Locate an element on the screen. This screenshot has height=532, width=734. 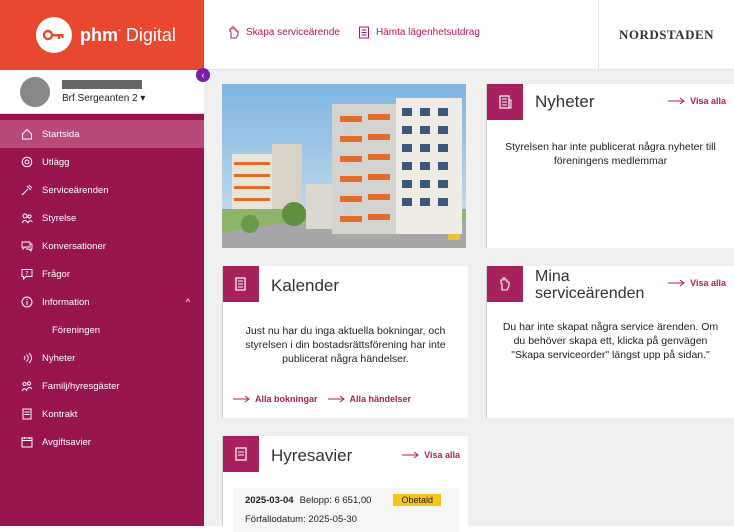
invoice-amount: Belopp: 6 651,00 is located at coordinates (335, 500).